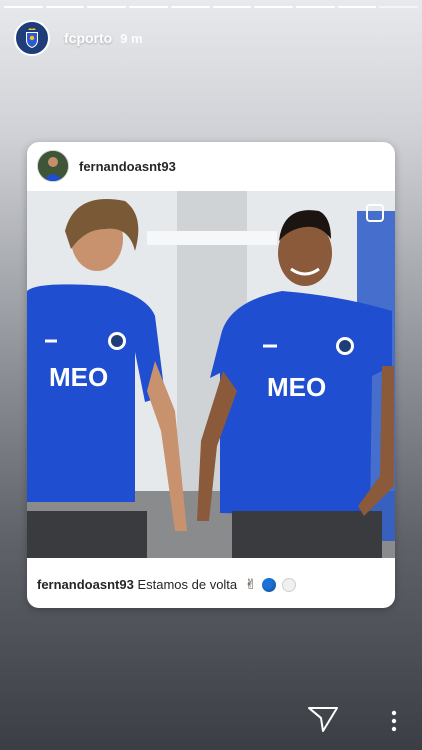 The height and width of the screenshot is (750, 422). I want to click on post-author-avatar, so click(53, 166).